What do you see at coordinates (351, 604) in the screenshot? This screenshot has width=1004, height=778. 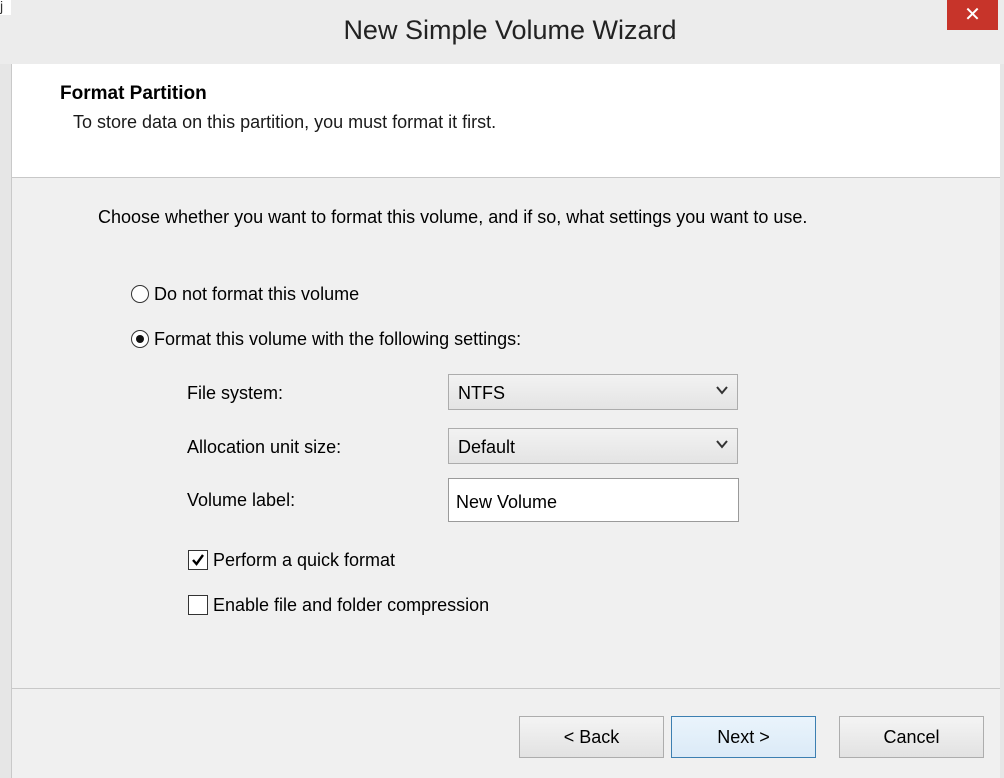 I see `checkbox-label: Enable file and folder compression` at bounding box center [351, 604].